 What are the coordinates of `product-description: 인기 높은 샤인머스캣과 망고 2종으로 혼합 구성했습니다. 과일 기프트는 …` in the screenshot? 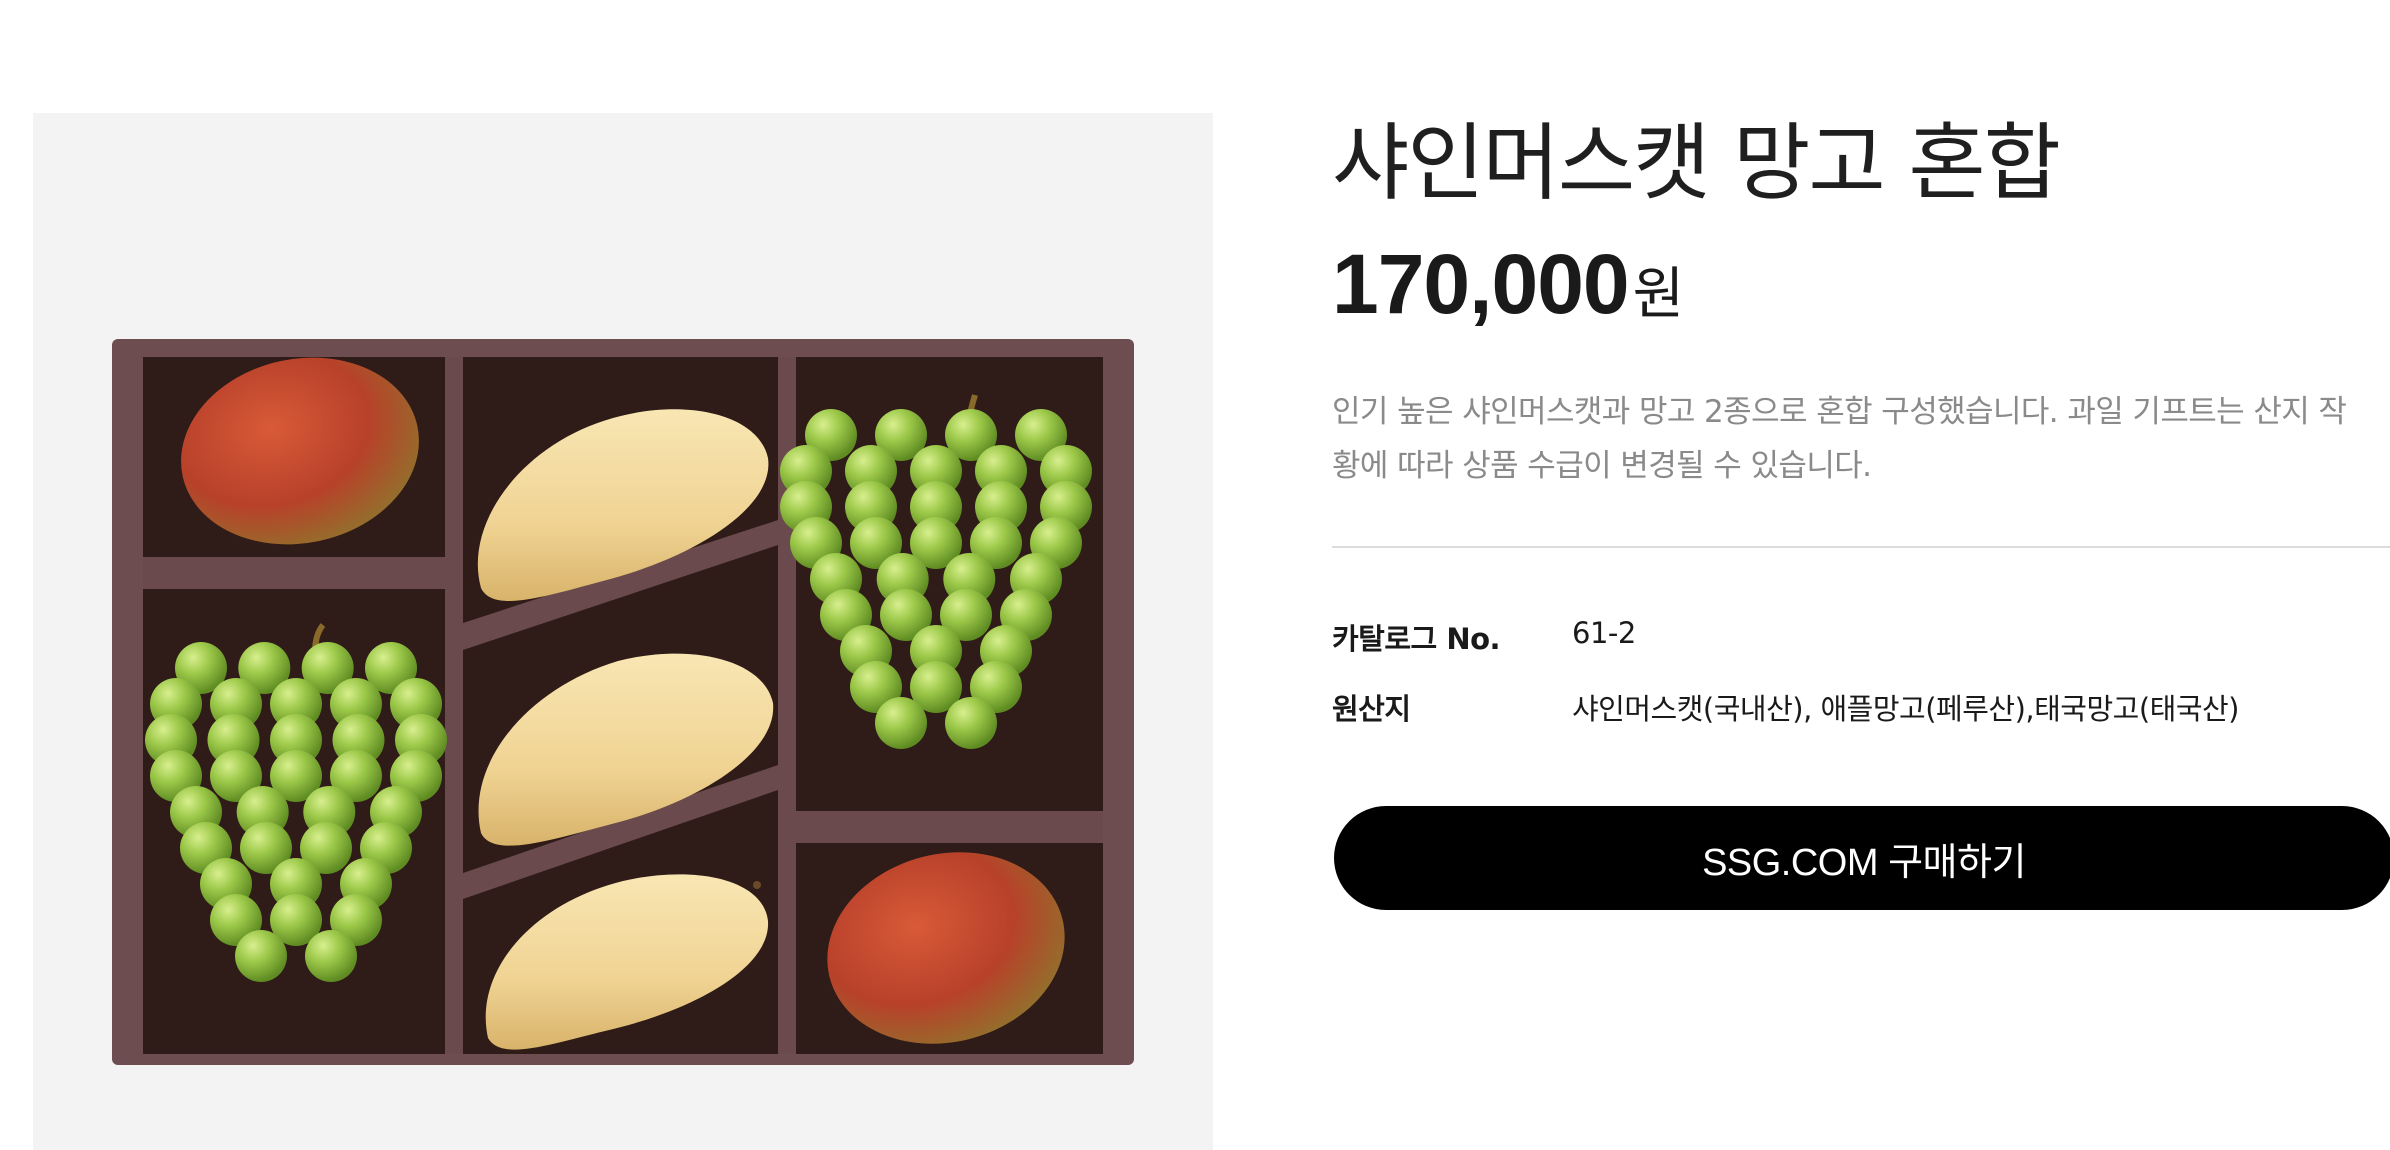 It's located at (1839, 439).